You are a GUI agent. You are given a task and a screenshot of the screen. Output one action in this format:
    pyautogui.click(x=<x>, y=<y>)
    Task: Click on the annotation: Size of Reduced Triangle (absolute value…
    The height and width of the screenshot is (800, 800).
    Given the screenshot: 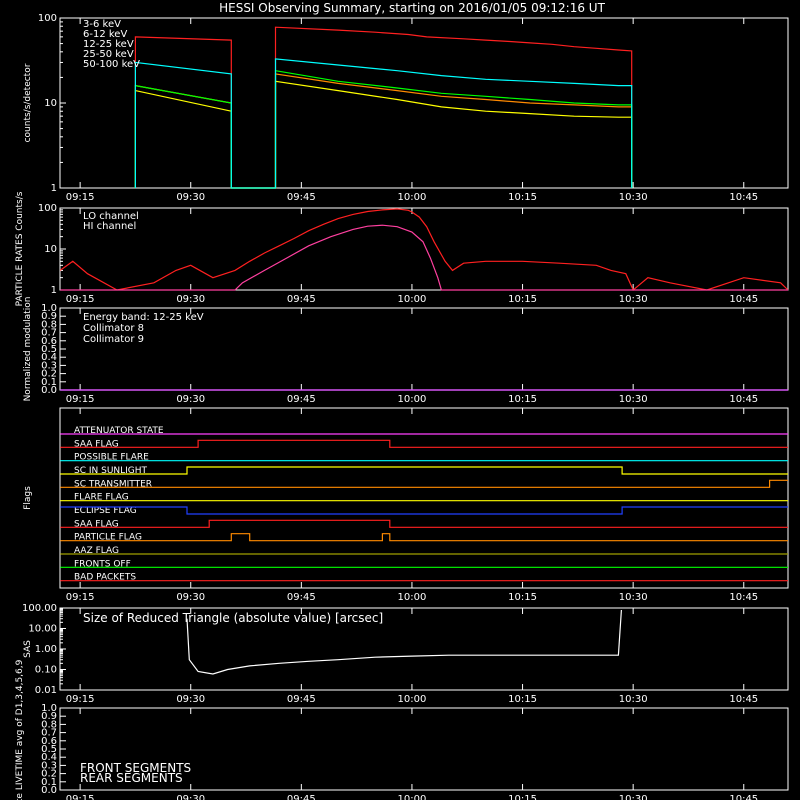 What is the action you would take?
    pyautogui.click(x=233, y=618)
    